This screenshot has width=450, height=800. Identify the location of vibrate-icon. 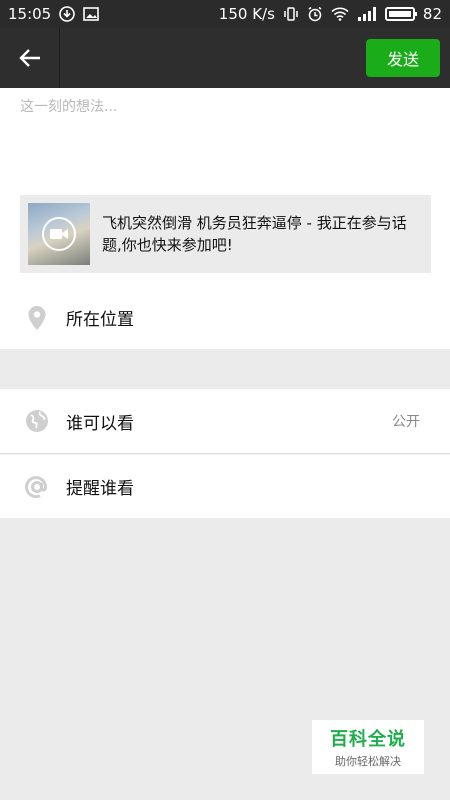
(291, 14).